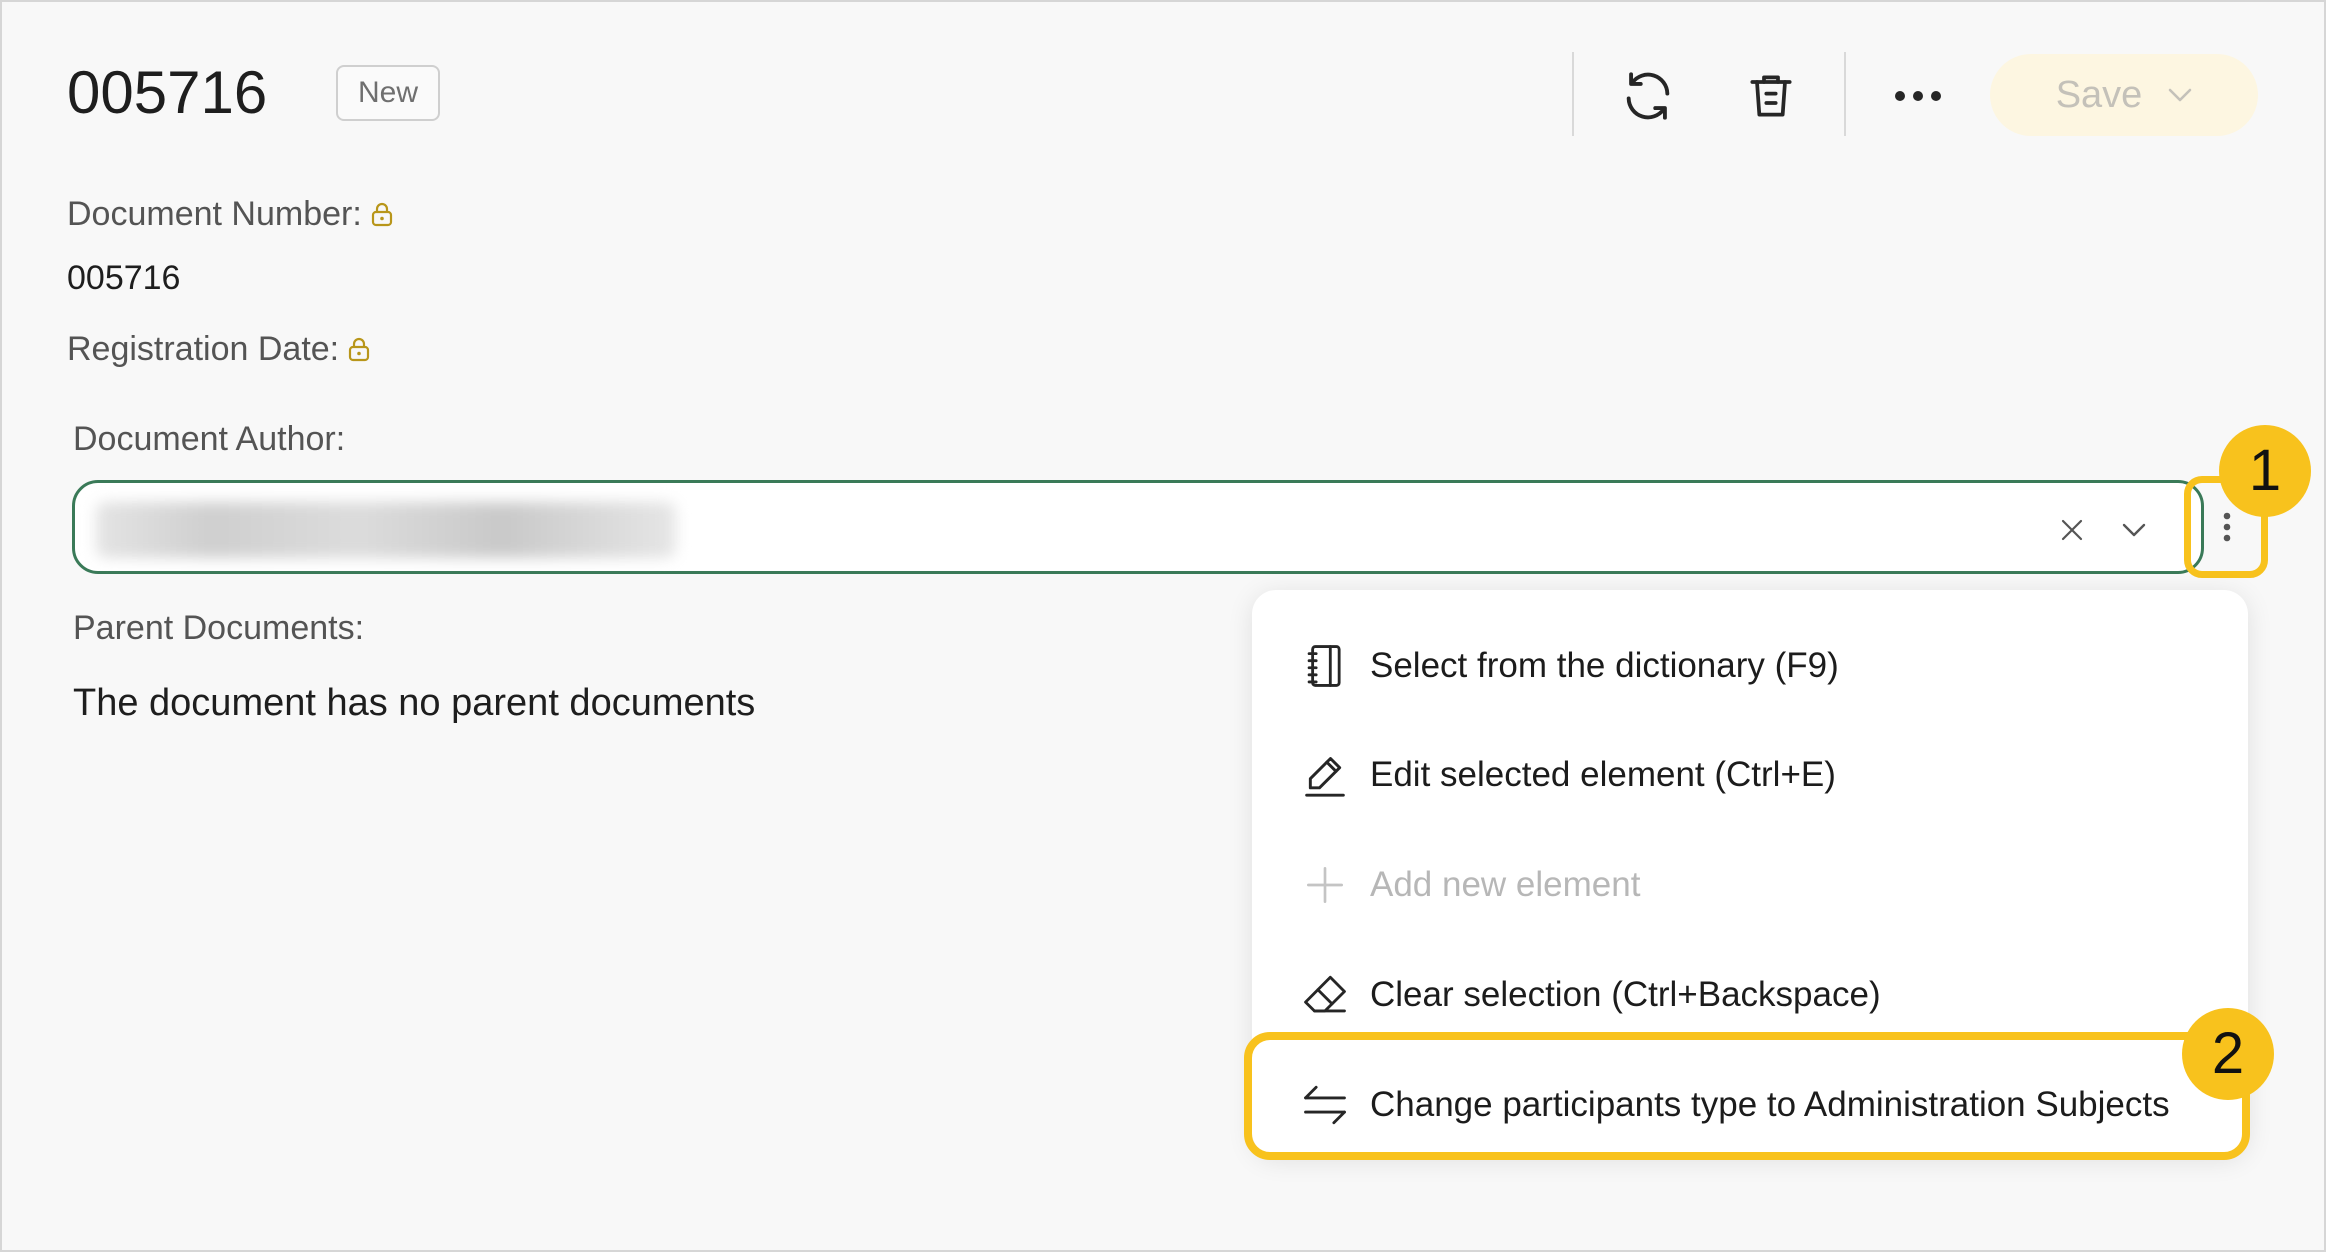 The width and height of the screenshot is (2326, 1252). I want to click on parent-documents-label: Parent Documents:, so click(219, 628).